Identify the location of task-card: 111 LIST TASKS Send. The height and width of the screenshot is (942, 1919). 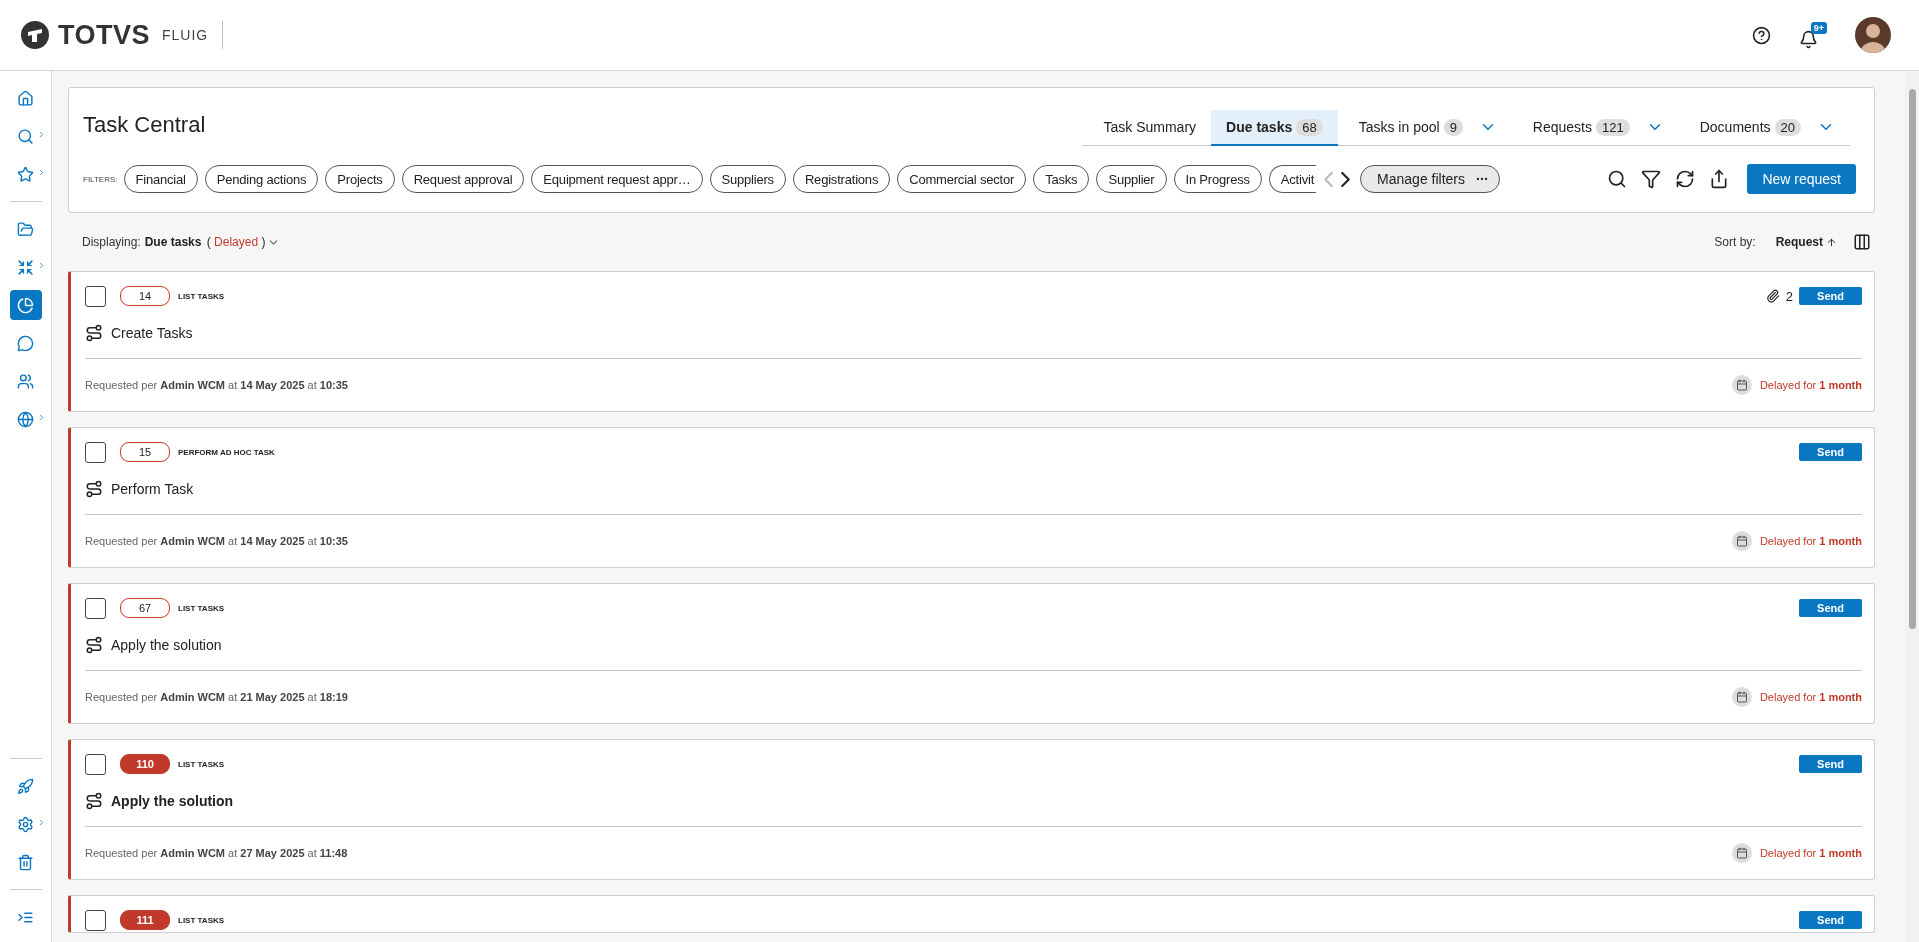
(971, 914).